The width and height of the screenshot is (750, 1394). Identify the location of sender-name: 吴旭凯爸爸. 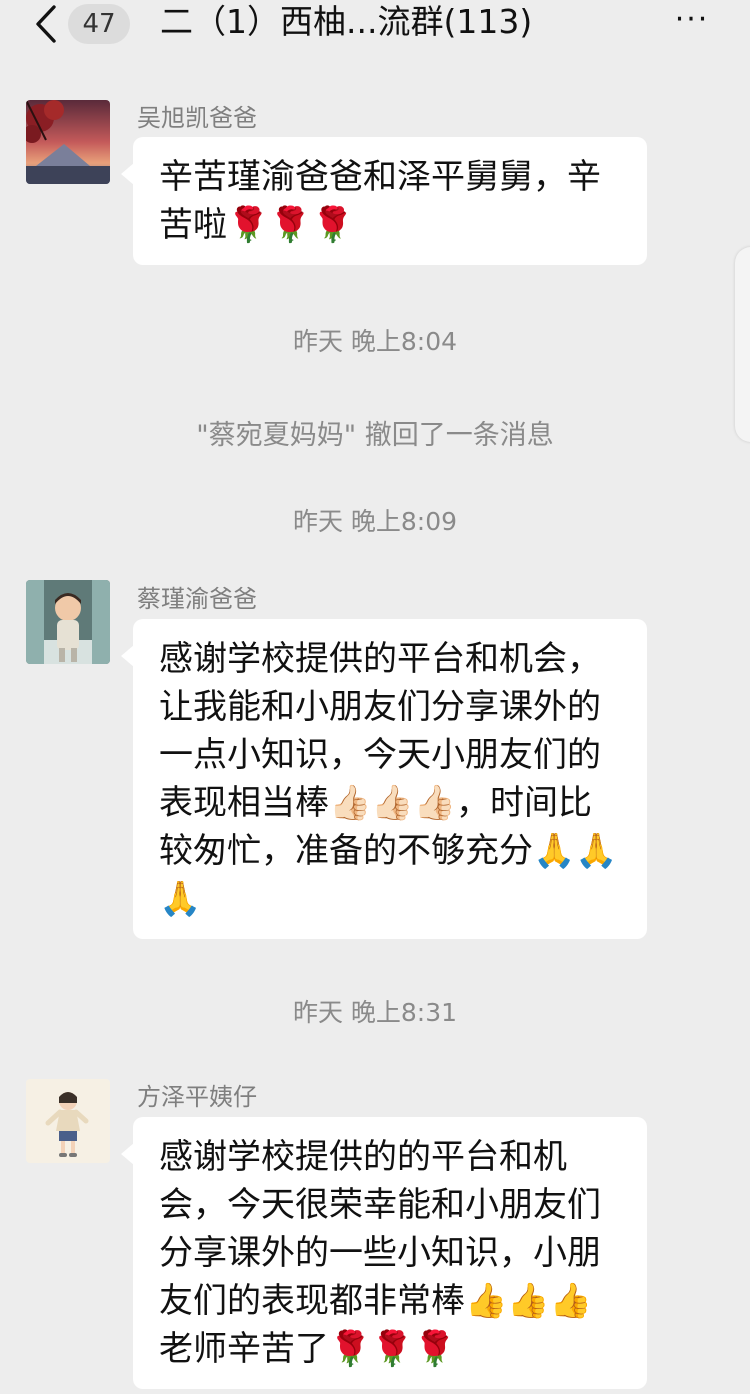
(197, 118).